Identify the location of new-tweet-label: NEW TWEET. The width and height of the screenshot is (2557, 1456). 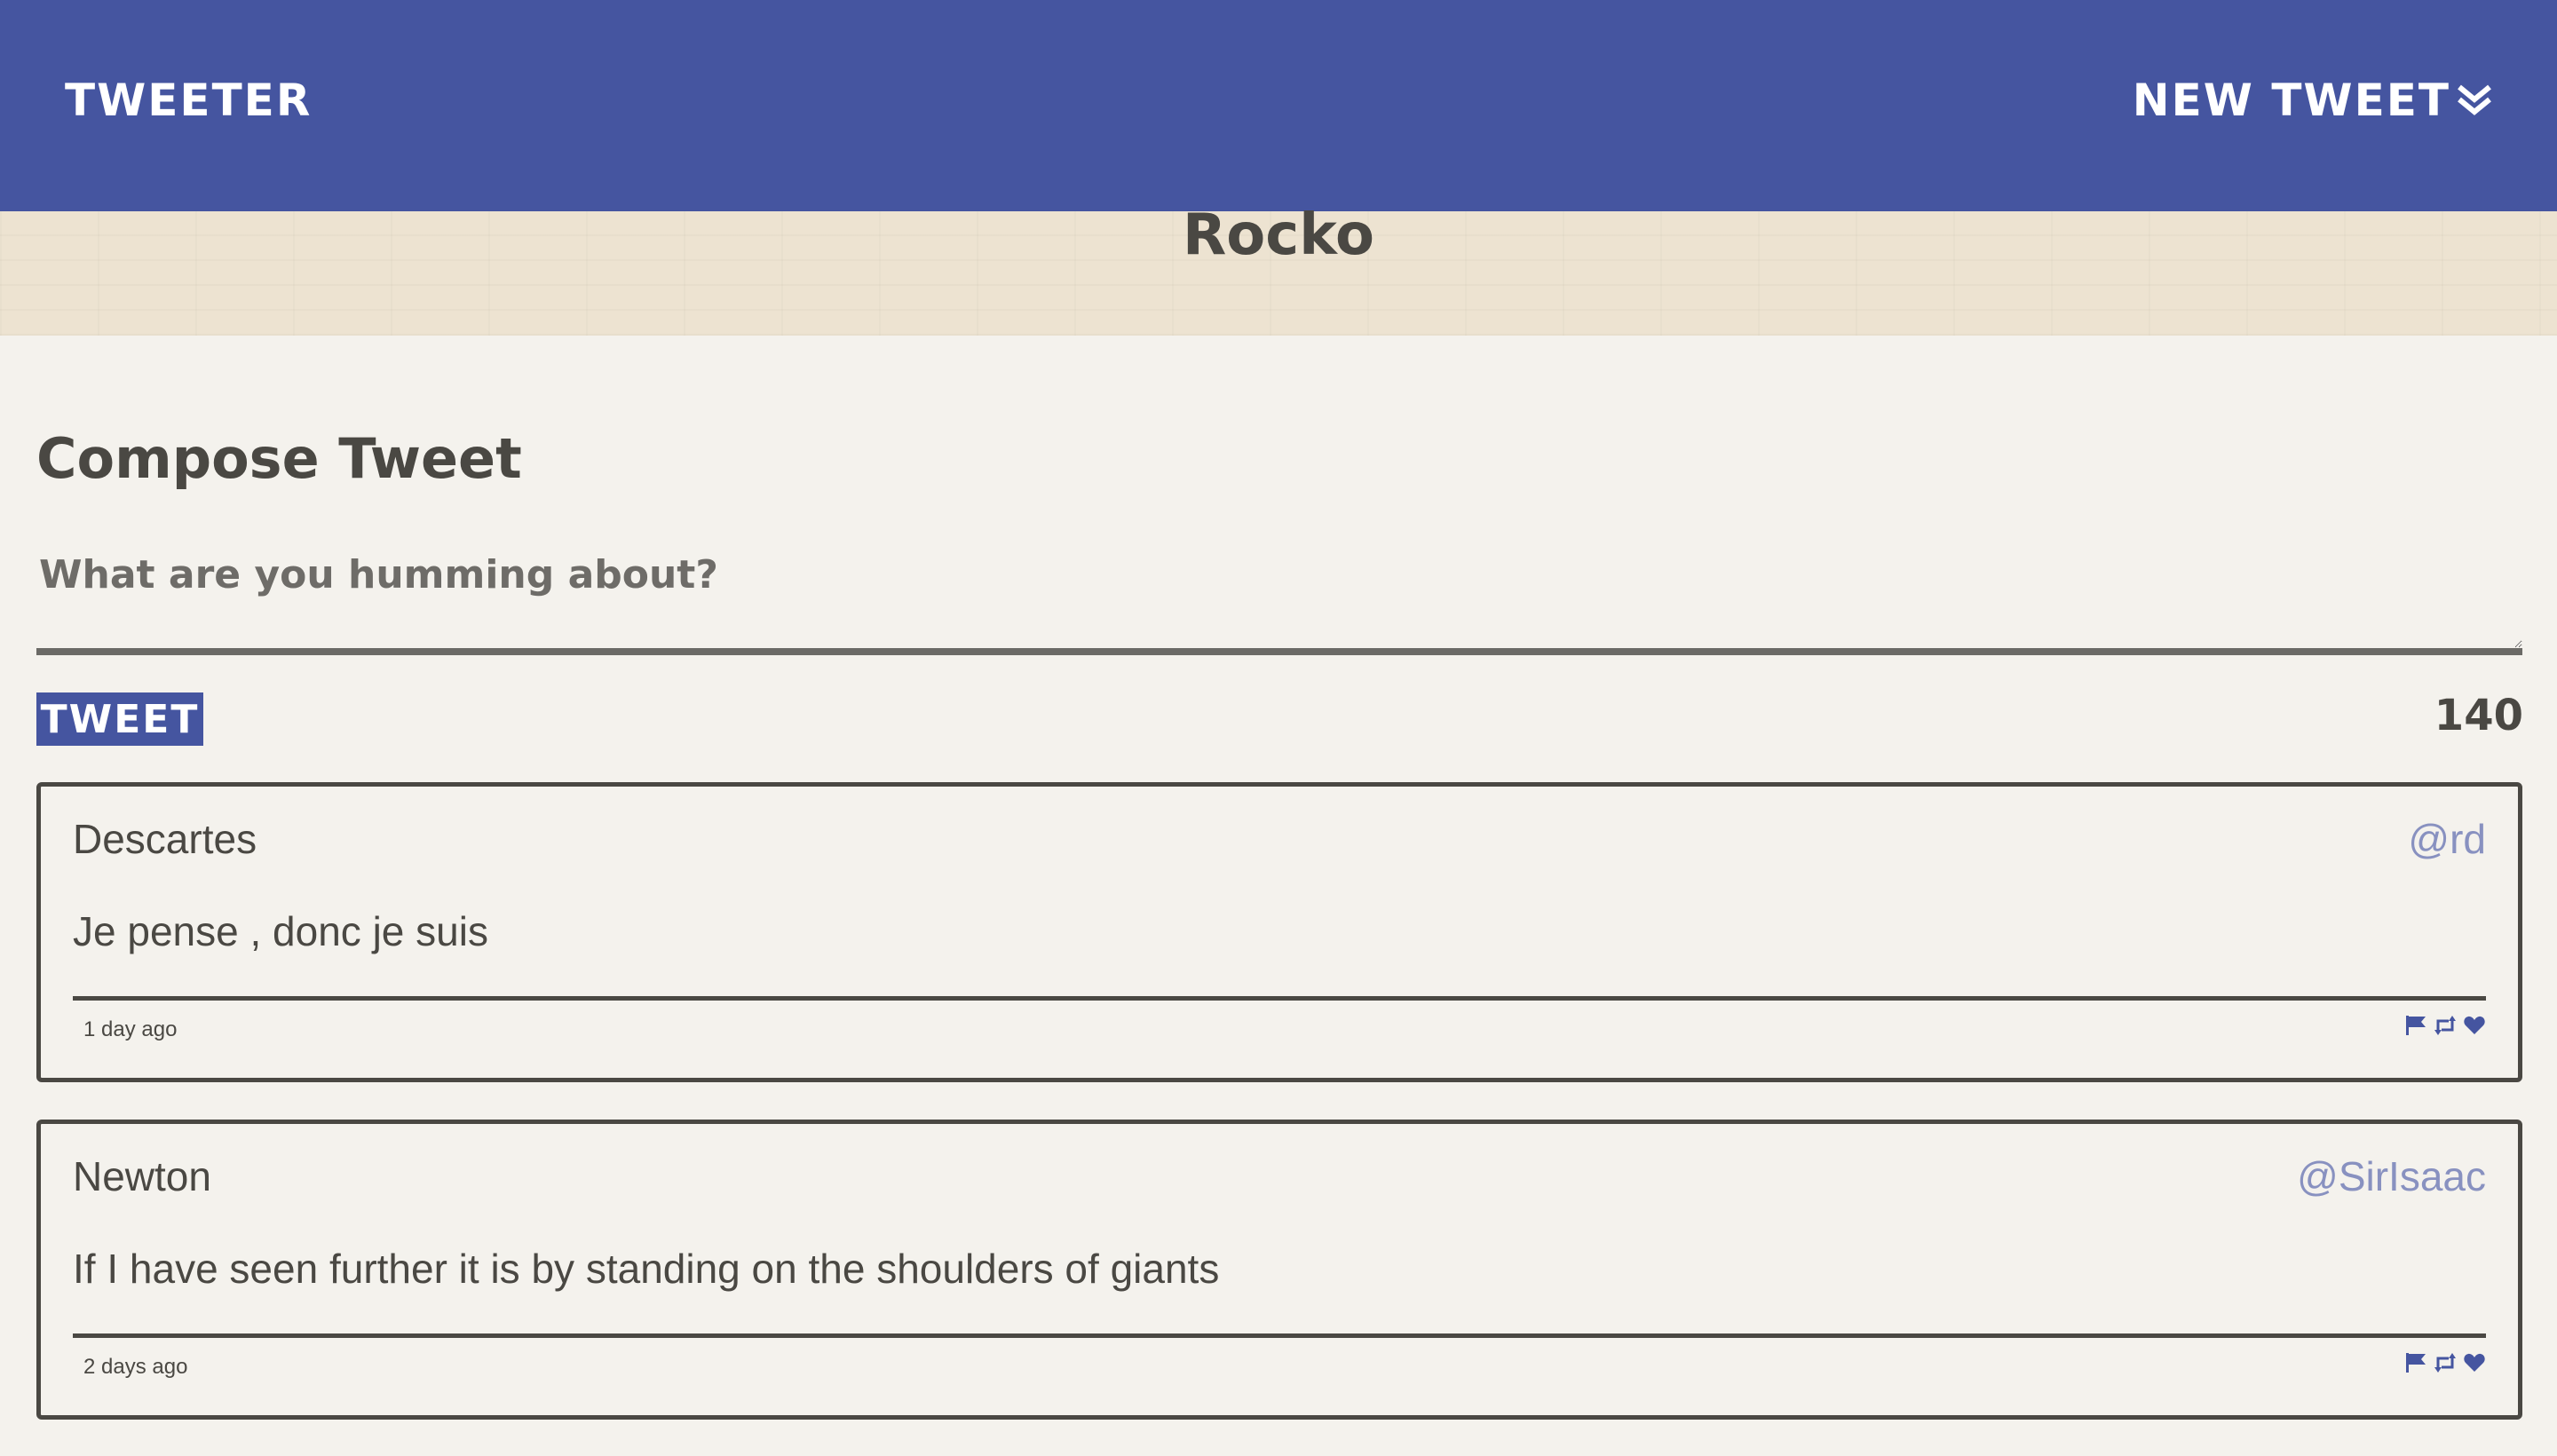
(2291, 100).